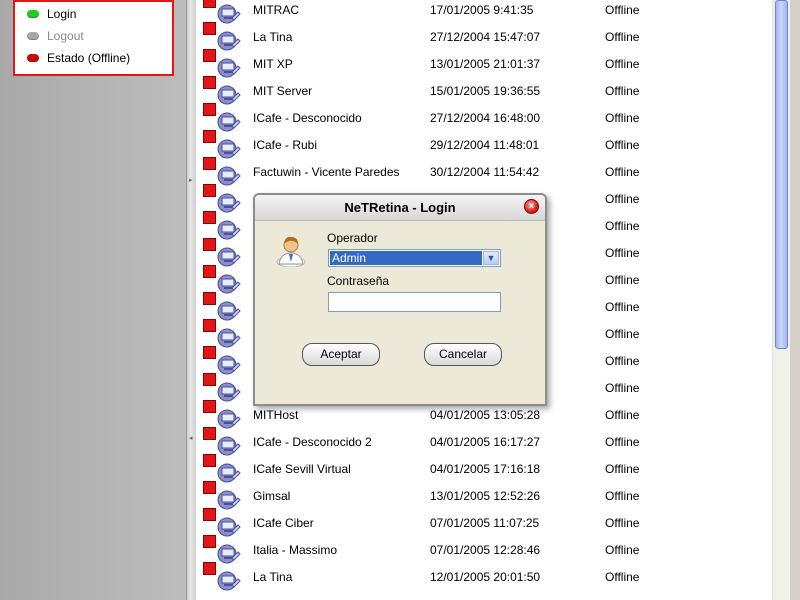 The height and width of the screenshot is (600, 800). I want to click on computer-row: ICafe Ciber 07/01/2005 11:07:25 Offline, so click(484, 524).